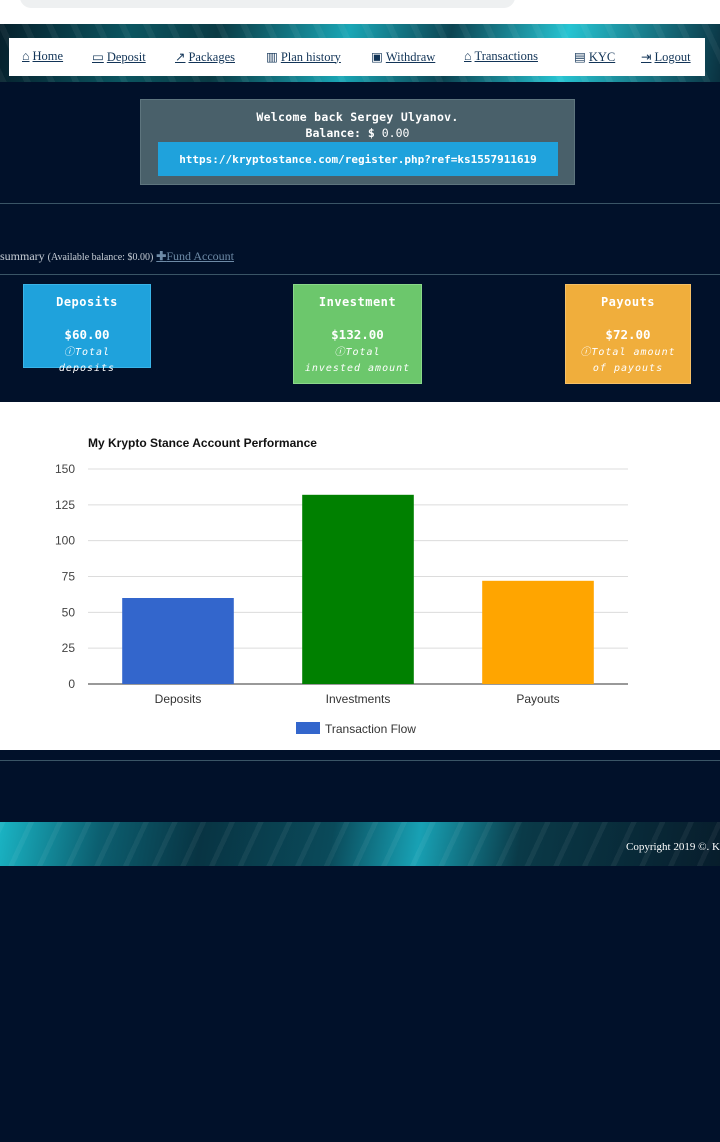  Describe the element at coordinates (100, 257) in the screenshot. I see `available-balance: (Available balance: $0.00)` at that location.